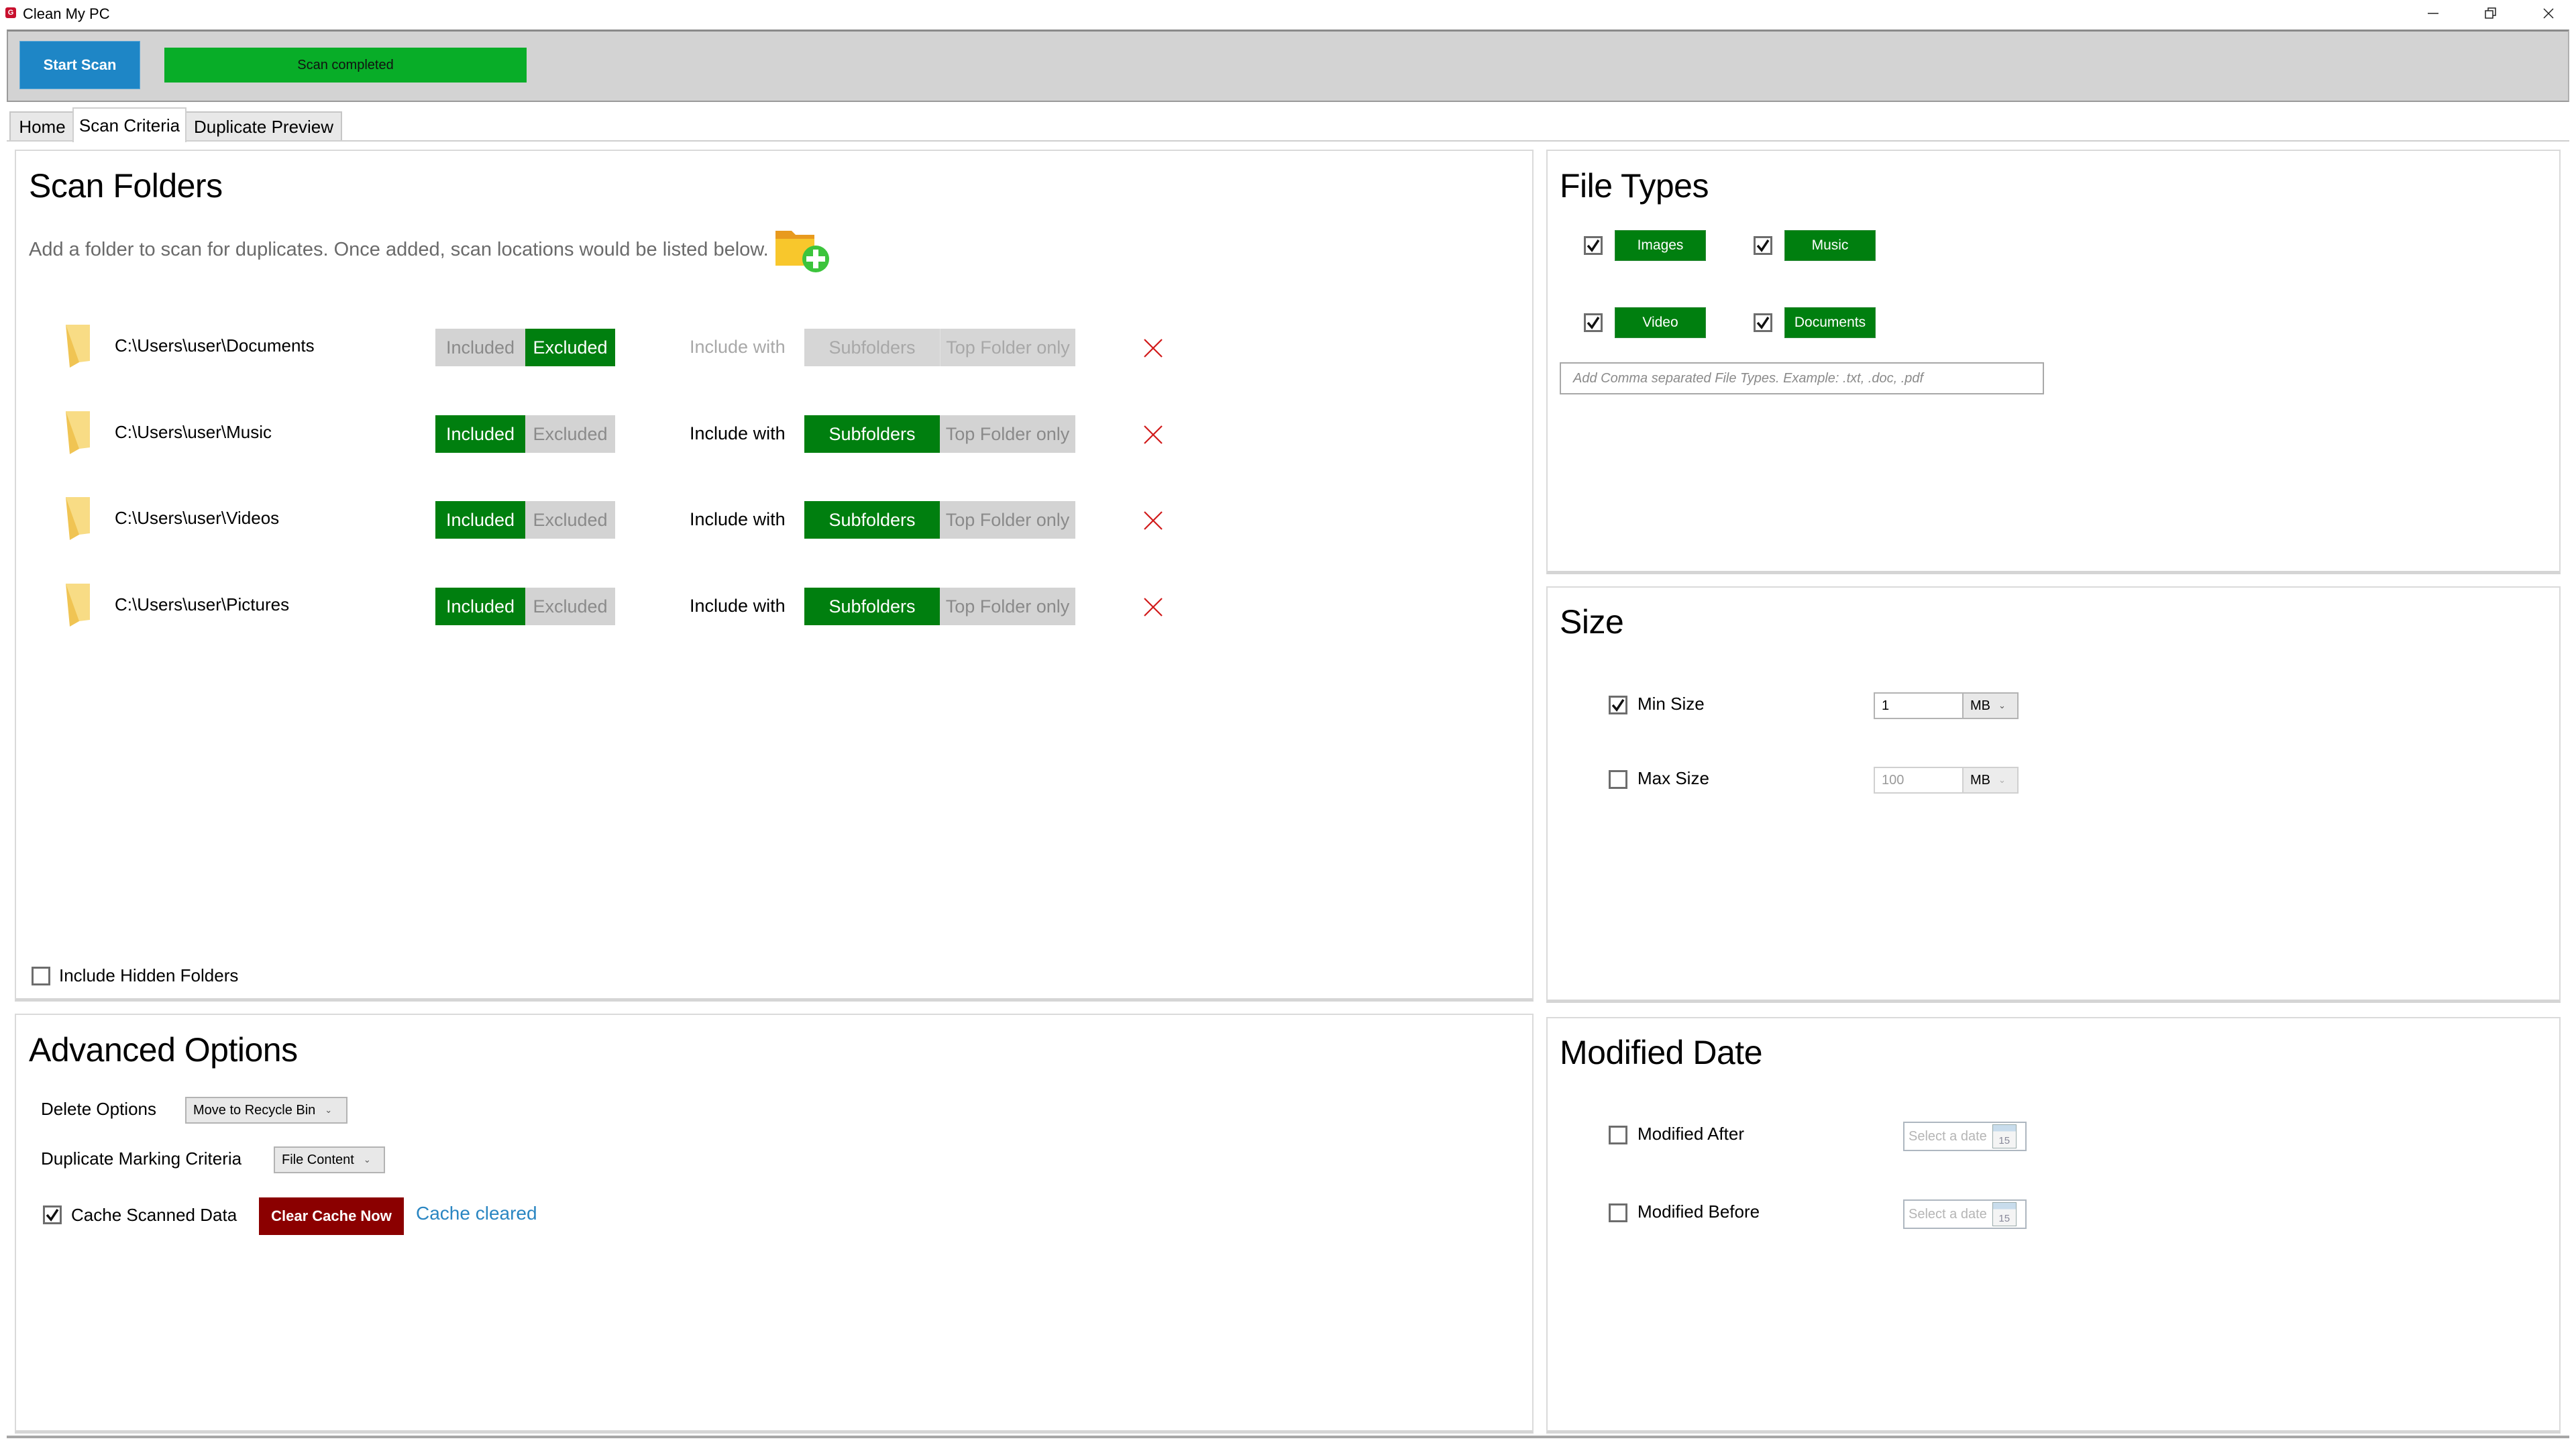  I want to click on marking-criteria-label: Duplicate Marking Criteria, so click(141, 1158).